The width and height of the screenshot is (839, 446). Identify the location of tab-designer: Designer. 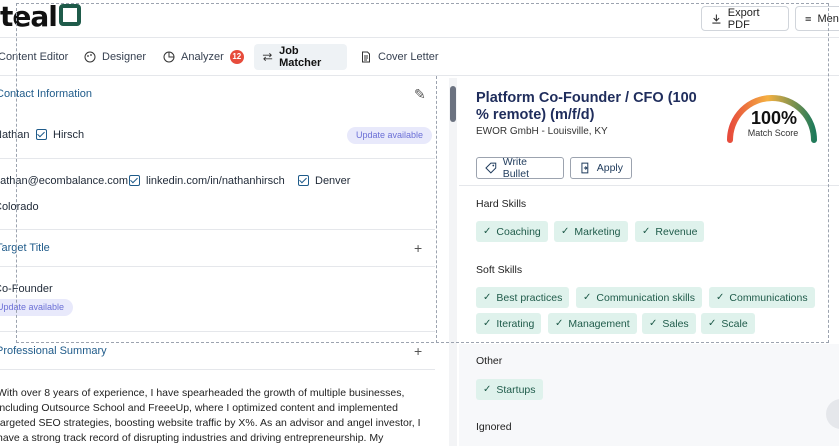
(115, 57).